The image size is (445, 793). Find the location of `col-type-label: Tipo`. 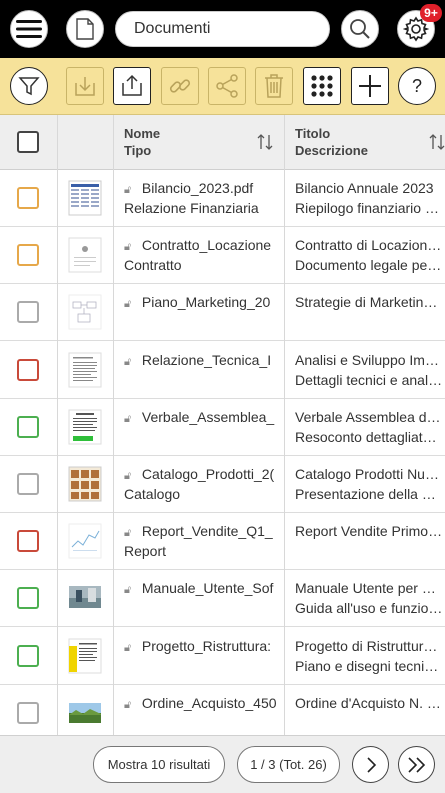

col-type-label: Tipo is located at coordinates (138, 150).